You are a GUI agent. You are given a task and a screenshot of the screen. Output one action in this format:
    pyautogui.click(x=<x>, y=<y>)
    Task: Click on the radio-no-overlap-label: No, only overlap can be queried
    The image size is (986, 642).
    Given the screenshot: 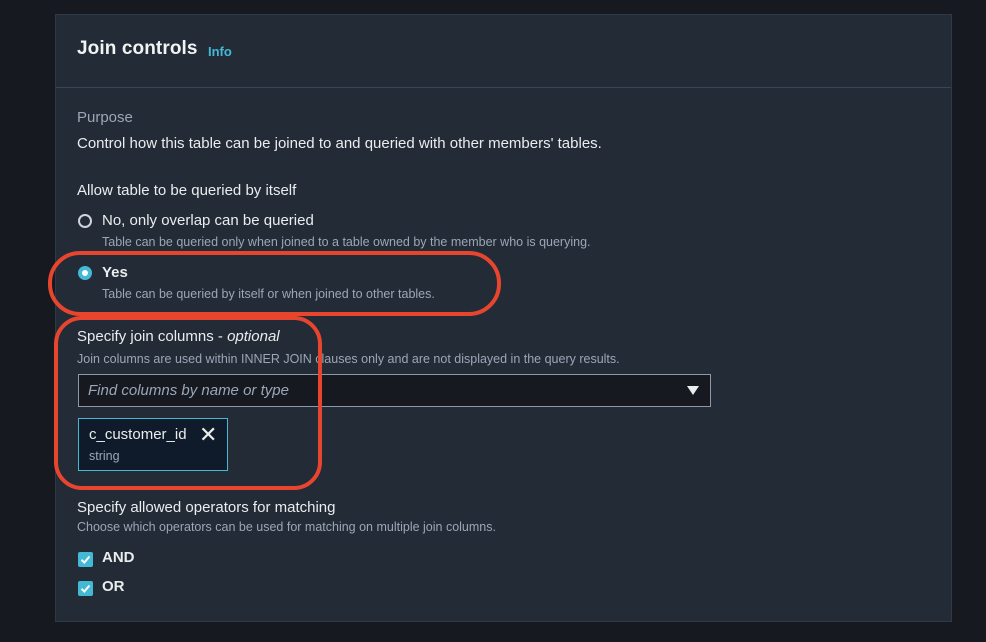 What is the action you would take?
    pyautogui.click(x=208, y=220)
    